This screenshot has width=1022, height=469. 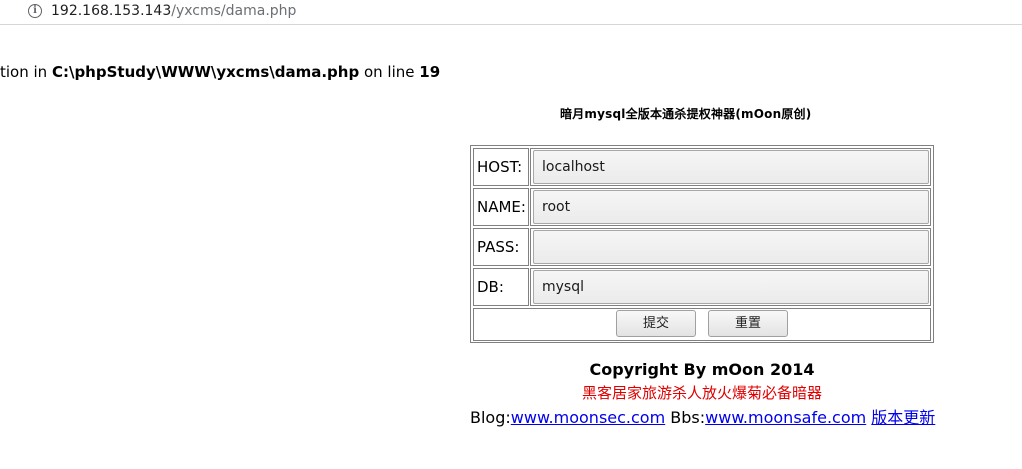 I want to click on update-link: 版本更新, so click(x=903, y=417).